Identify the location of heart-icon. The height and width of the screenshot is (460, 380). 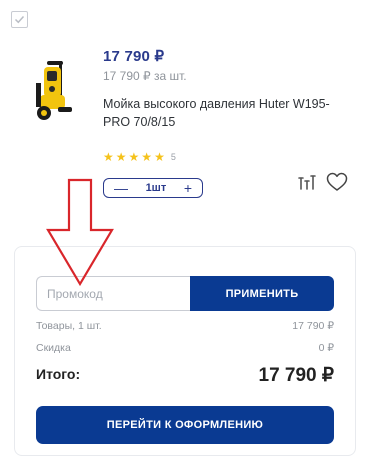
(337, 182).